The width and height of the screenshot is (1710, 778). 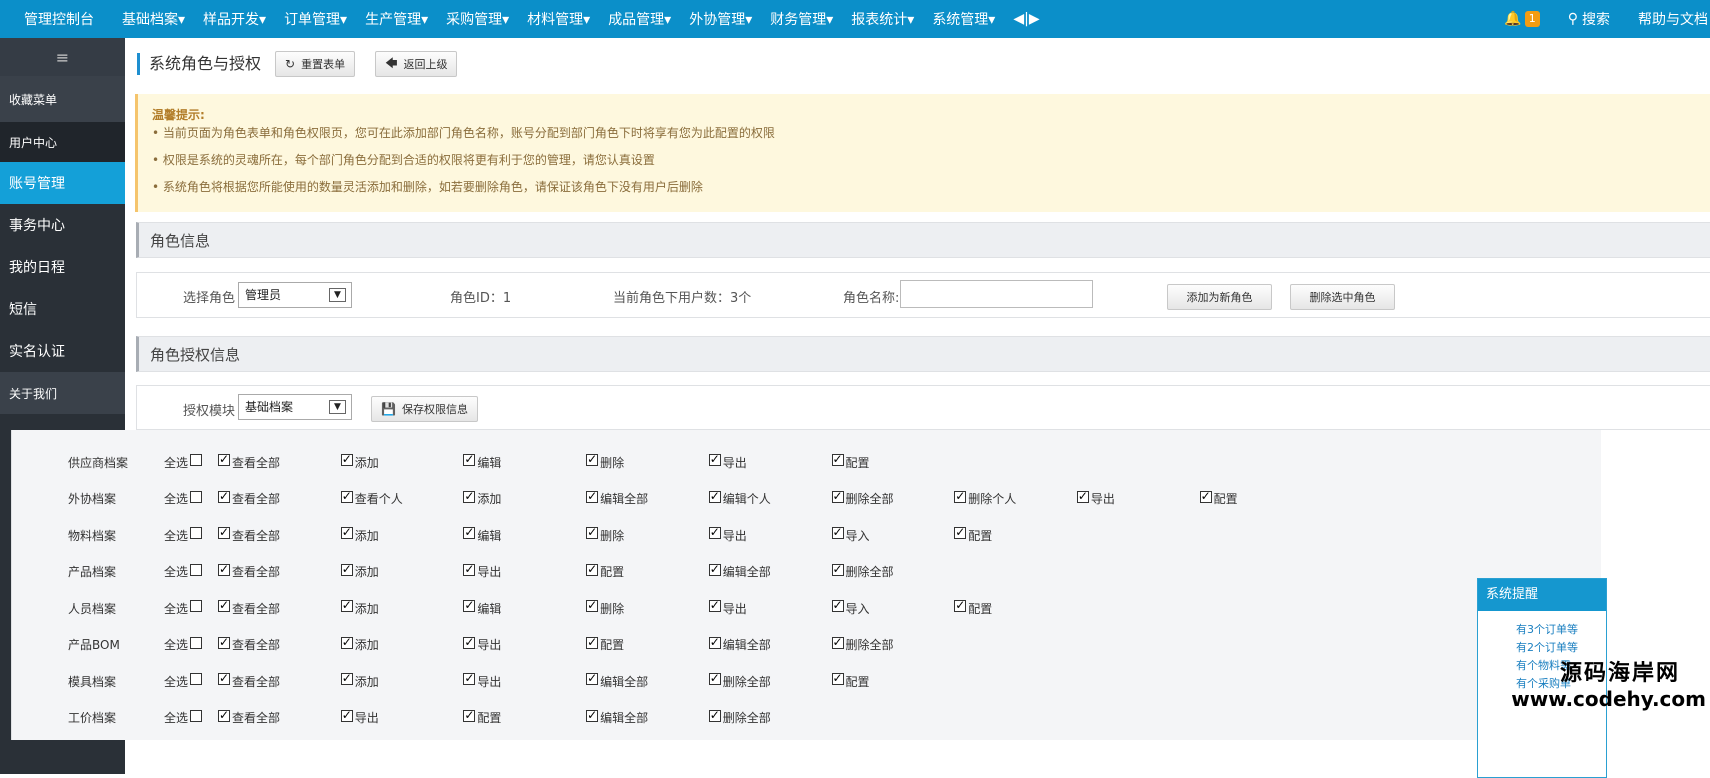 What do you see at coordinates (639, 19) in the screenshot?
I see `menu-product: 成品管理▾` at bounding box center [639, 19].